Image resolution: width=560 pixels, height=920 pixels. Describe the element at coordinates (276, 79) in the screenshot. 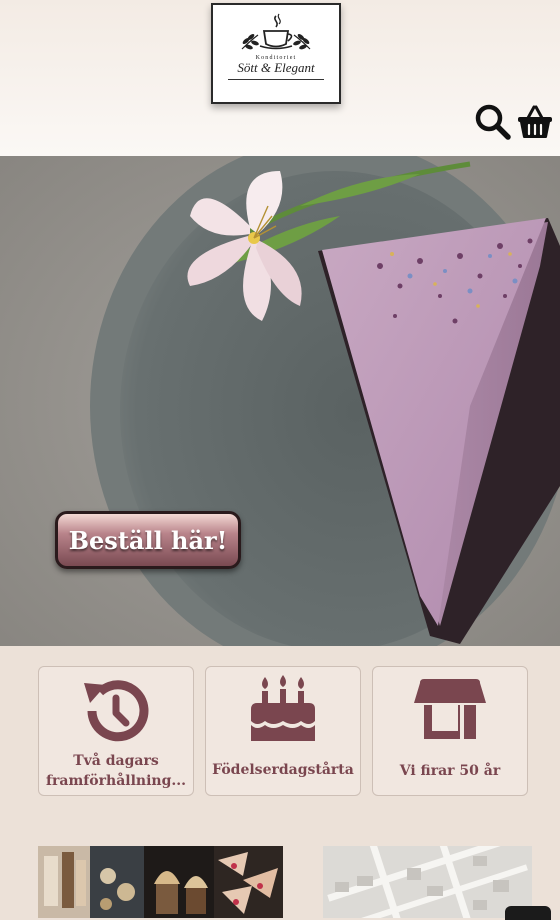

I see `logo-underline` at that location.